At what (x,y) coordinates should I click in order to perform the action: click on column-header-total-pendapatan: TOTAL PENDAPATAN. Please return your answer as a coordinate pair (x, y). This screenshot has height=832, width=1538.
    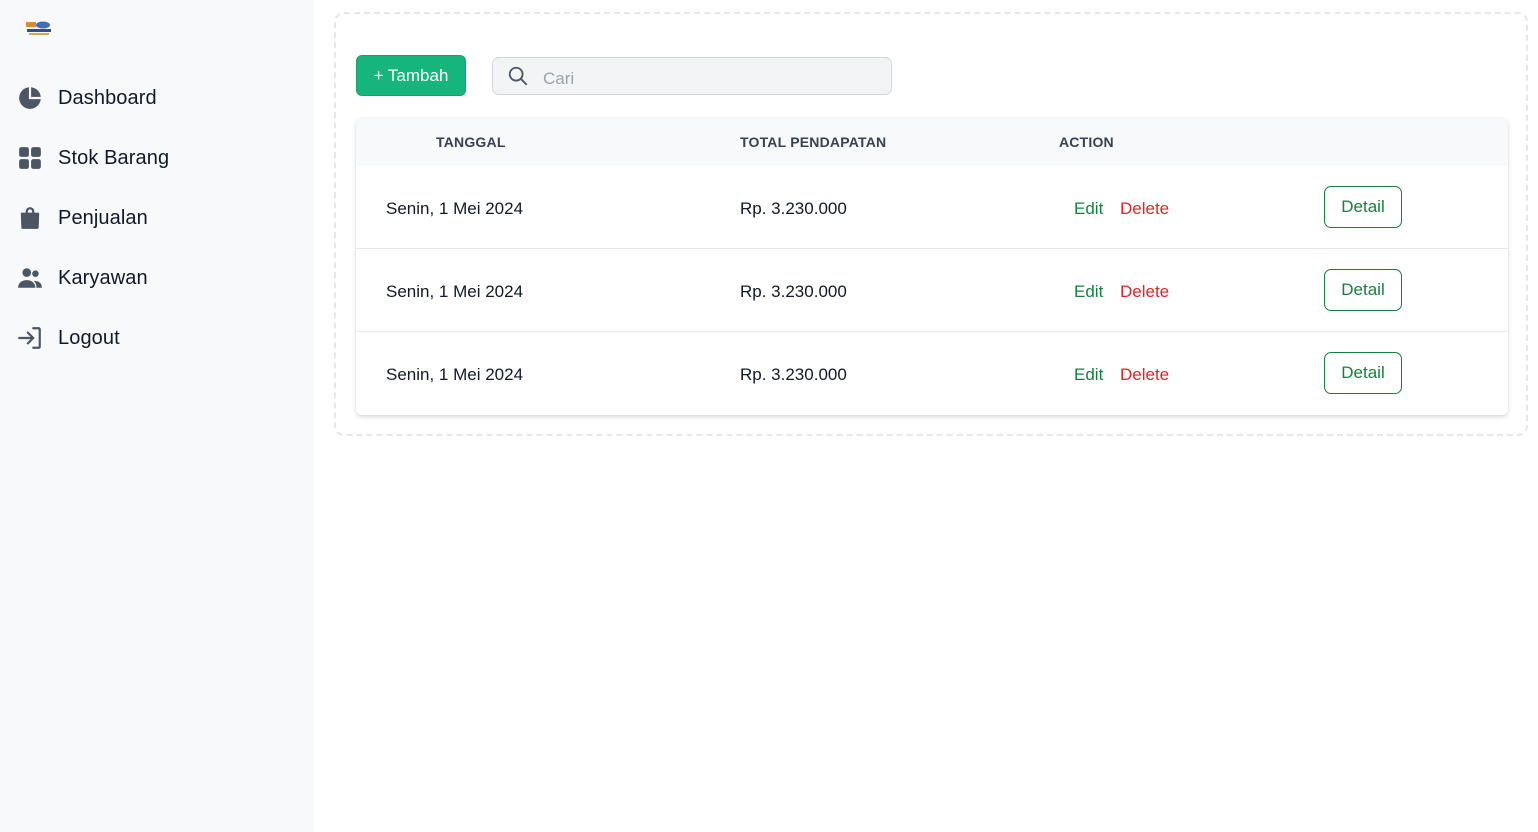
    Looking at the image, I should click on (813, 142).